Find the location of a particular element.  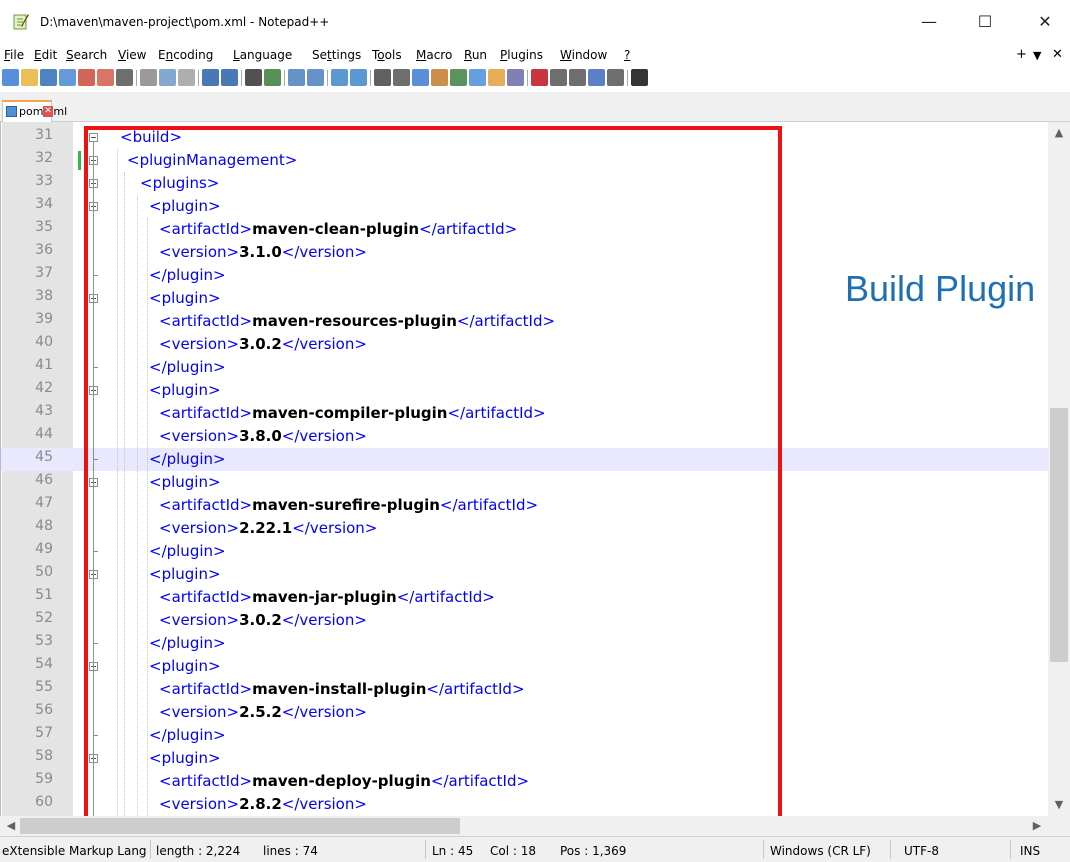

folder-workspace-icon is located at coordinates (496, 77).